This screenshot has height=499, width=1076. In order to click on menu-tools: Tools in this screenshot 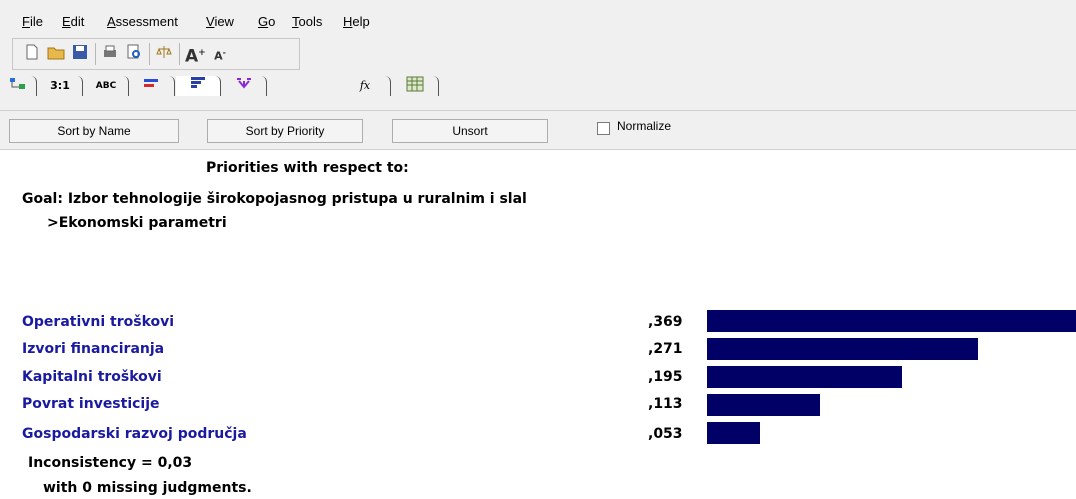, I will do `click(307, 21)`.